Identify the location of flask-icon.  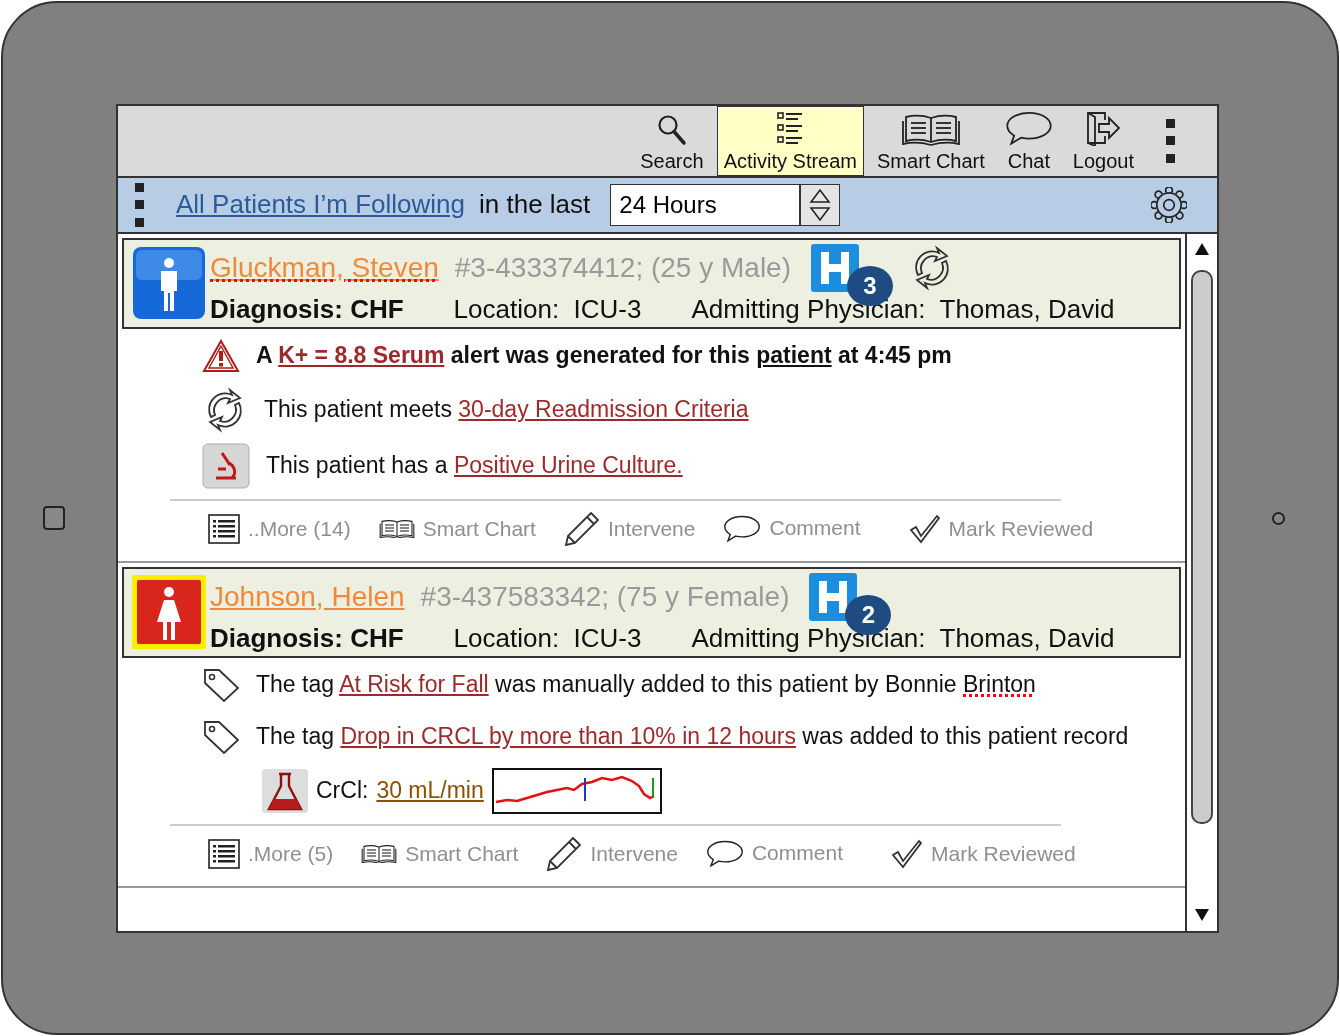
(285, 790).